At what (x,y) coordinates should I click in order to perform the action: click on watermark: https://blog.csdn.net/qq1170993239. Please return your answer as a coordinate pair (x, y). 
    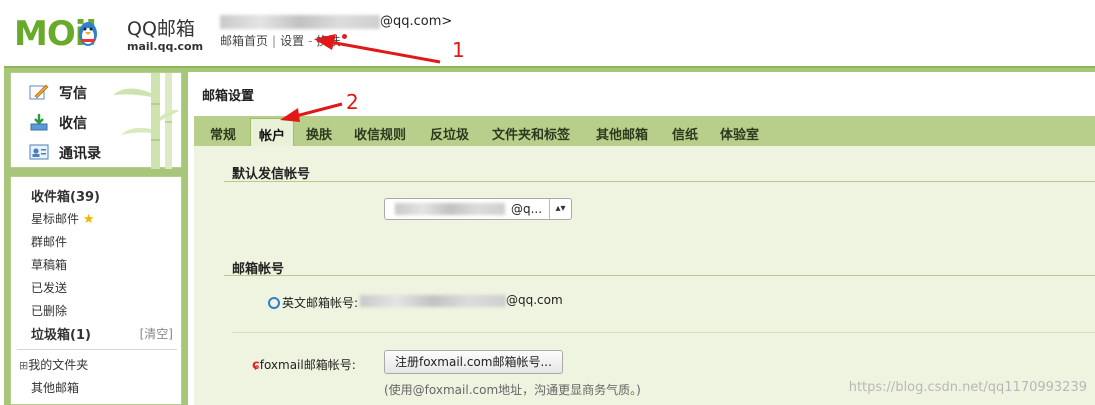
    Looking at the image, I should click on (967, 387).